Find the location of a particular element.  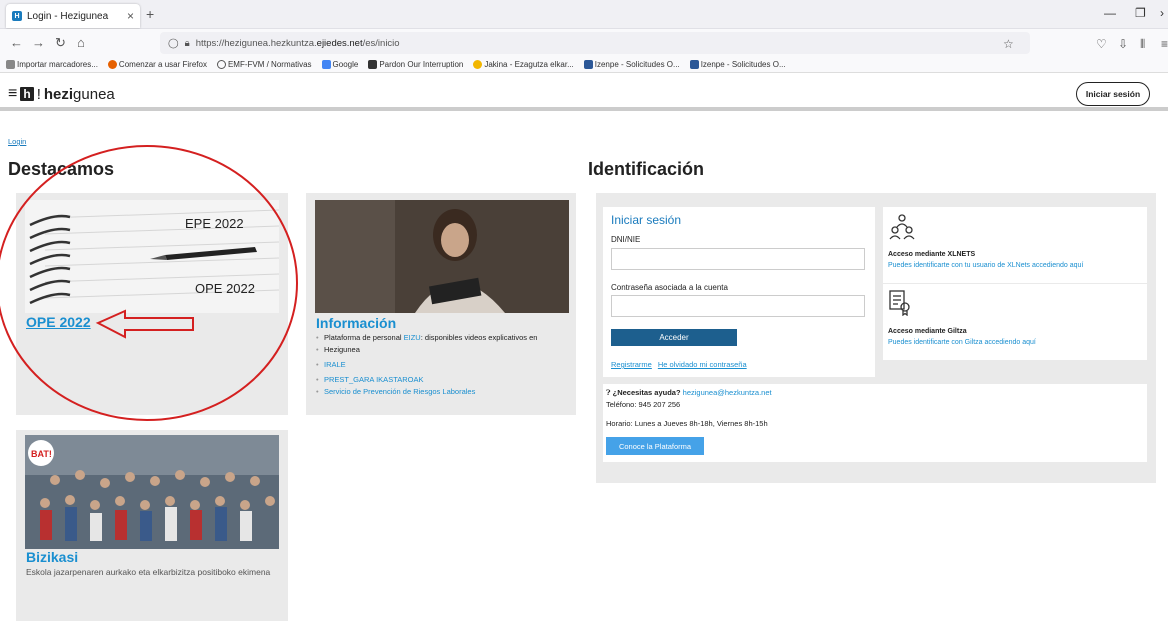

users-network-icon is located at coordinates (902, 227).